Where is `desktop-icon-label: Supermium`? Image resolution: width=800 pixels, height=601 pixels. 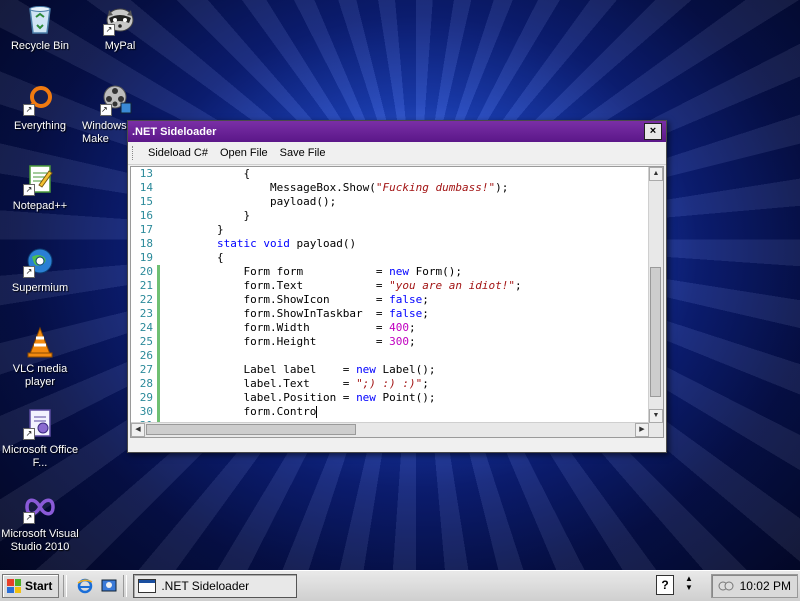 desktop-icon-label: Supermium is located at coordinates (40, 288).